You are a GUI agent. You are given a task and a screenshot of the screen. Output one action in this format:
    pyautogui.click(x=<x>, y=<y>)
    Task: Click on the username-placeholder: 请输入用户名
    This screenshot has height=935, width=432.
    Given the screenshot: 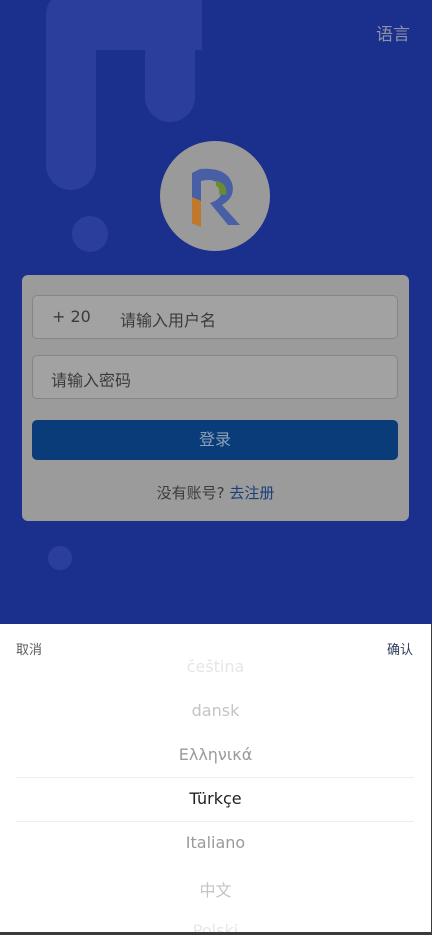 What is the action you would take?
    pyautogui.click(x=168, y=320)
    